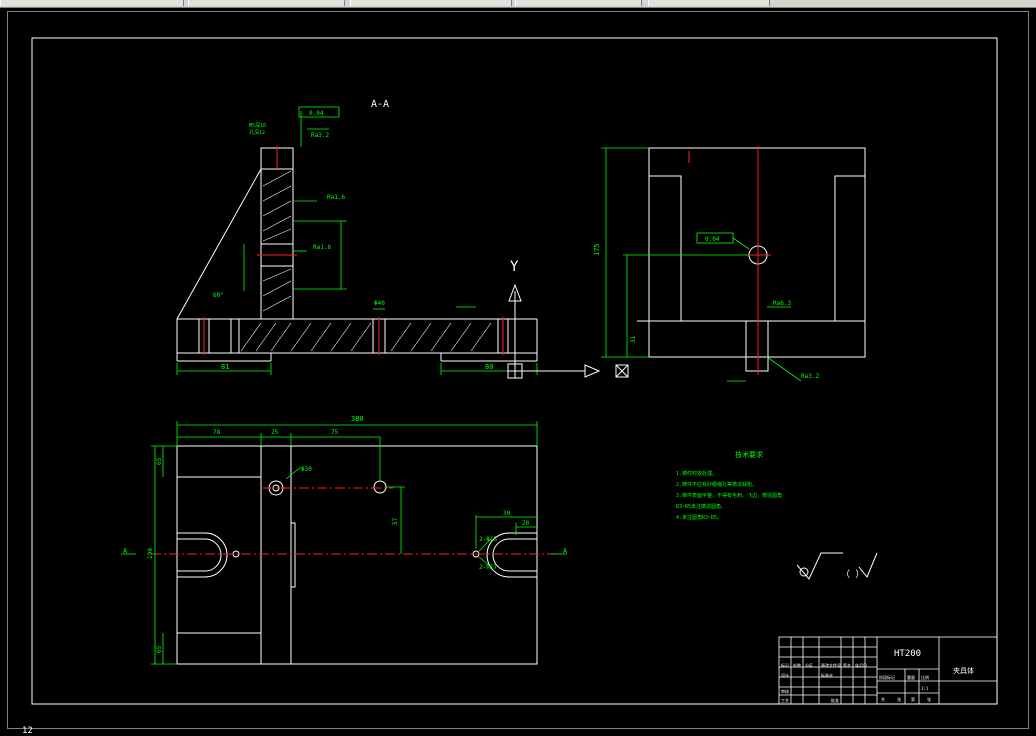 Image resolution: width=1036 pixels, height=736 pixels. What do you see at coordinates (712, 239) in the screenshot?
I see `side-tol: 0.04` at bounding box center [712, 239].